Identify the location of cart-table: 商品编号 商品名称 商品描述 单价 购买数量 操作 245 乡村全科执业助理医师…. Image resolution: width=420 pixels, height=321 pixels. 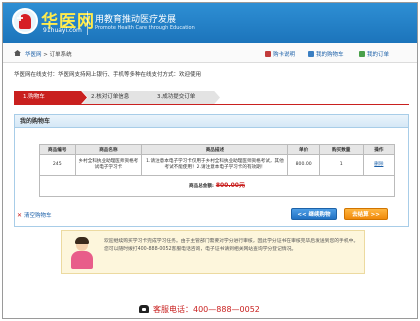
(217, 170).